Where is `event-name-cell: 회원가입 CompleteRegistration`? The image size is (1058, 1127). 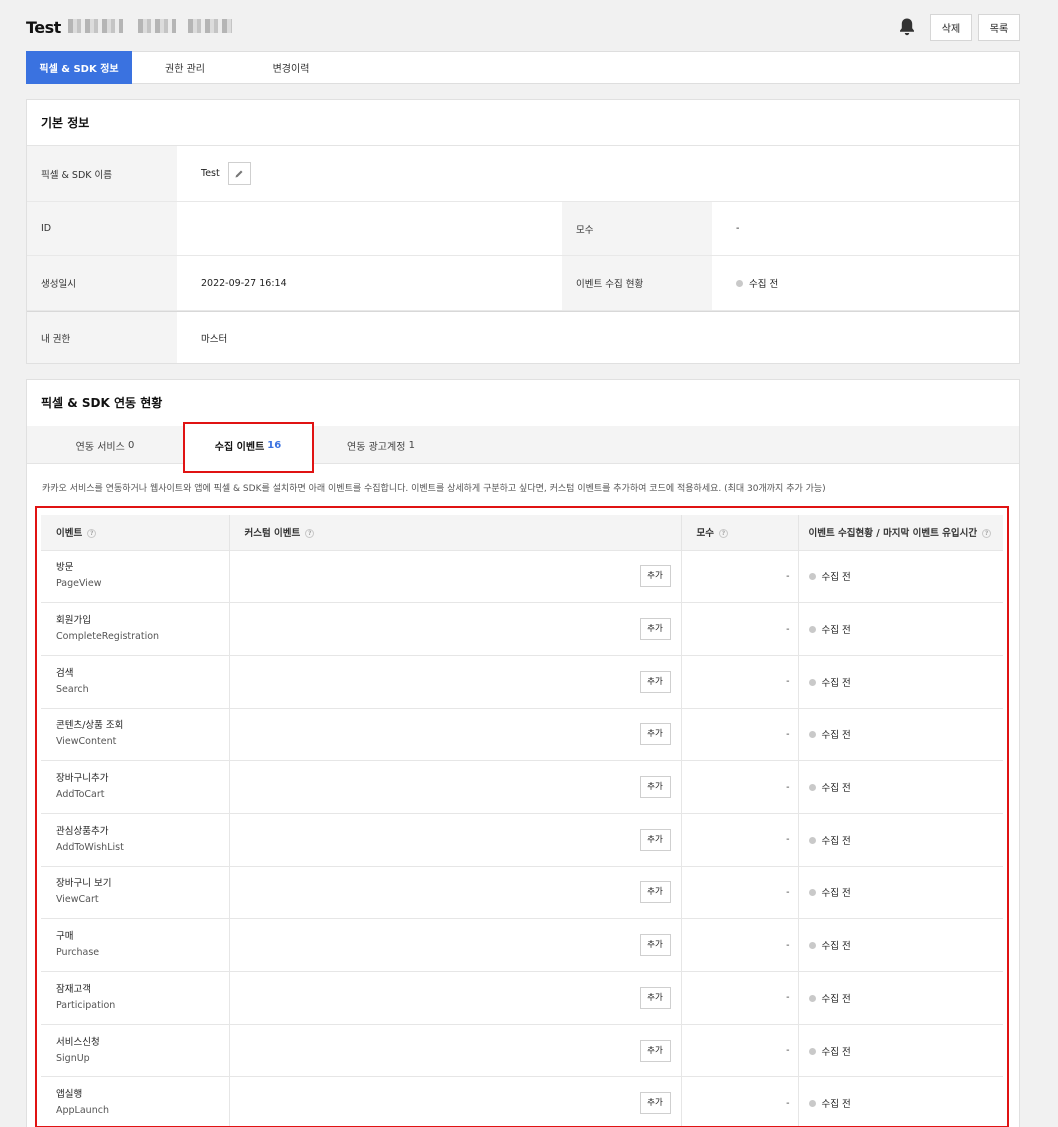 event-name-cell: 회원가입 CompleteRegistration is located at coordinates (135, 629).